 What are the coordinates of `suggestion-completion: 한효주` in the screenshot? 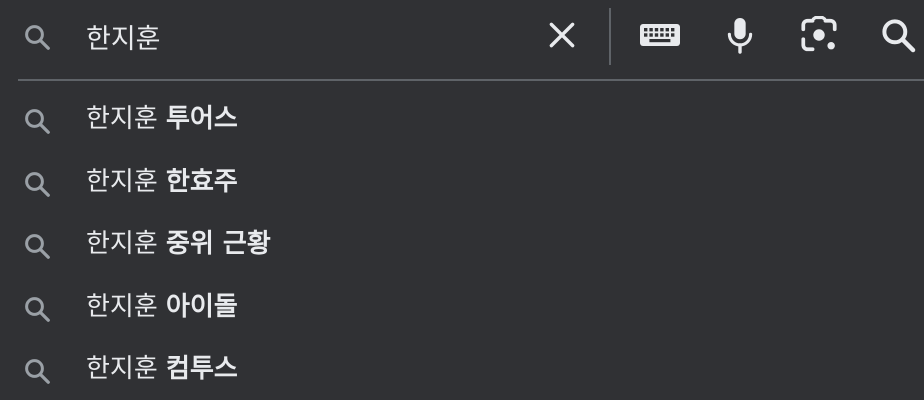 It's located at (202, 181).